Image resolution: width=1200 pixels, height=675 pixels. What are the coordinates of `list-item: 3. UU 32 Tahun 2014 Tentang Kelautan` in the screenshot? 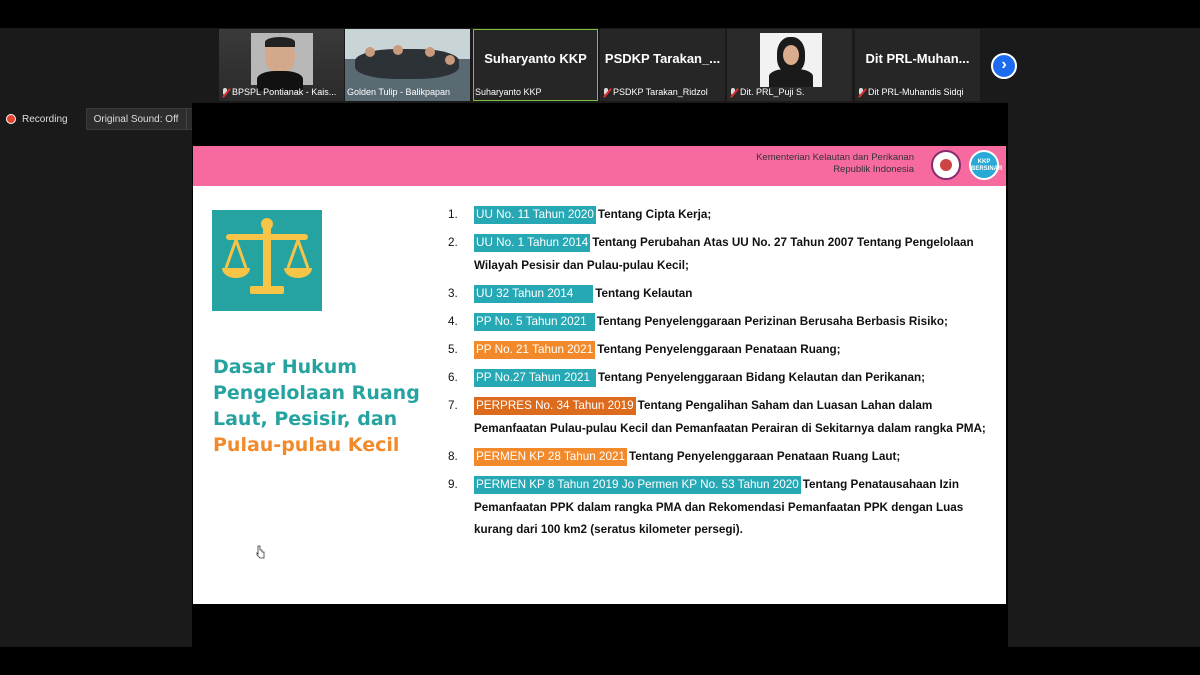 It's located at (723, 294).